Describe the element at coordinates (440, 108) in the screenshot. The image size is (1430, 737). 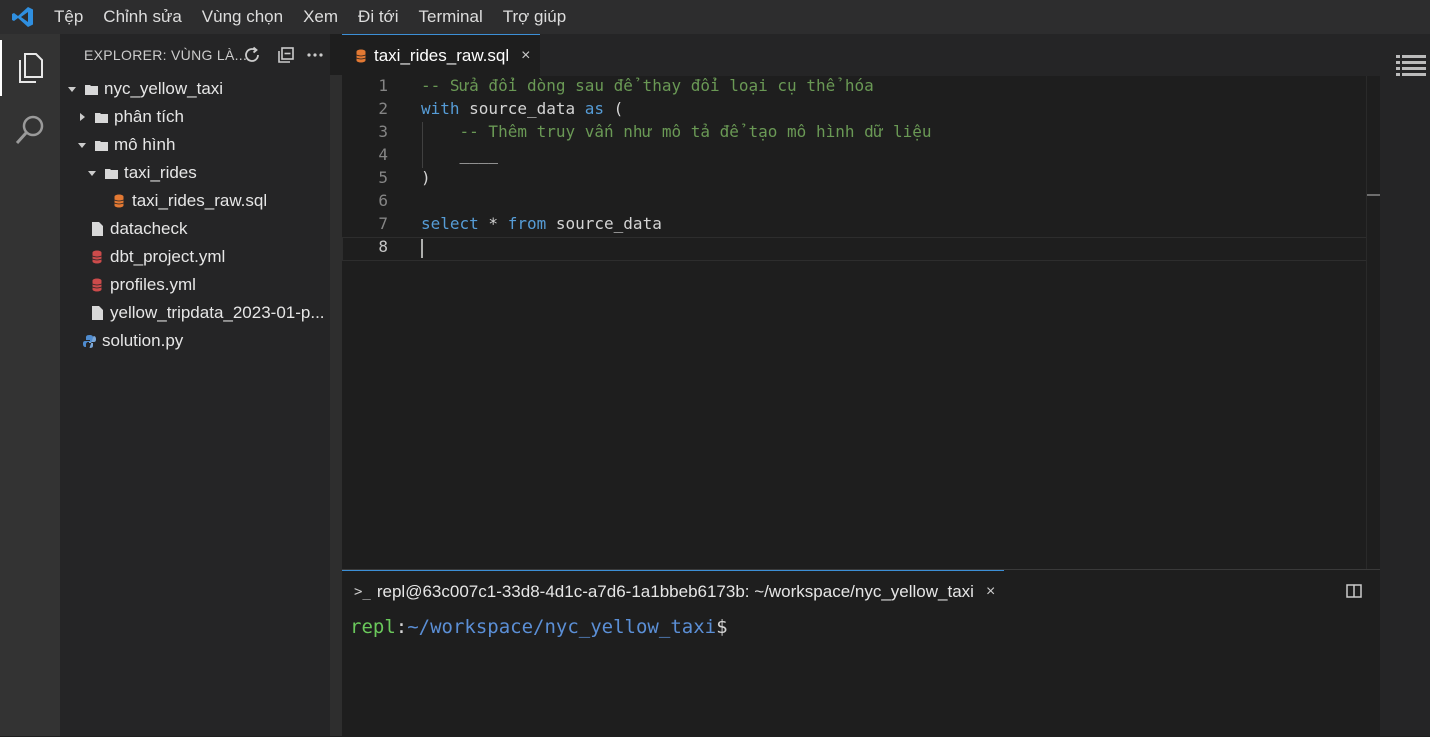
I see `keyword: with` at that location.